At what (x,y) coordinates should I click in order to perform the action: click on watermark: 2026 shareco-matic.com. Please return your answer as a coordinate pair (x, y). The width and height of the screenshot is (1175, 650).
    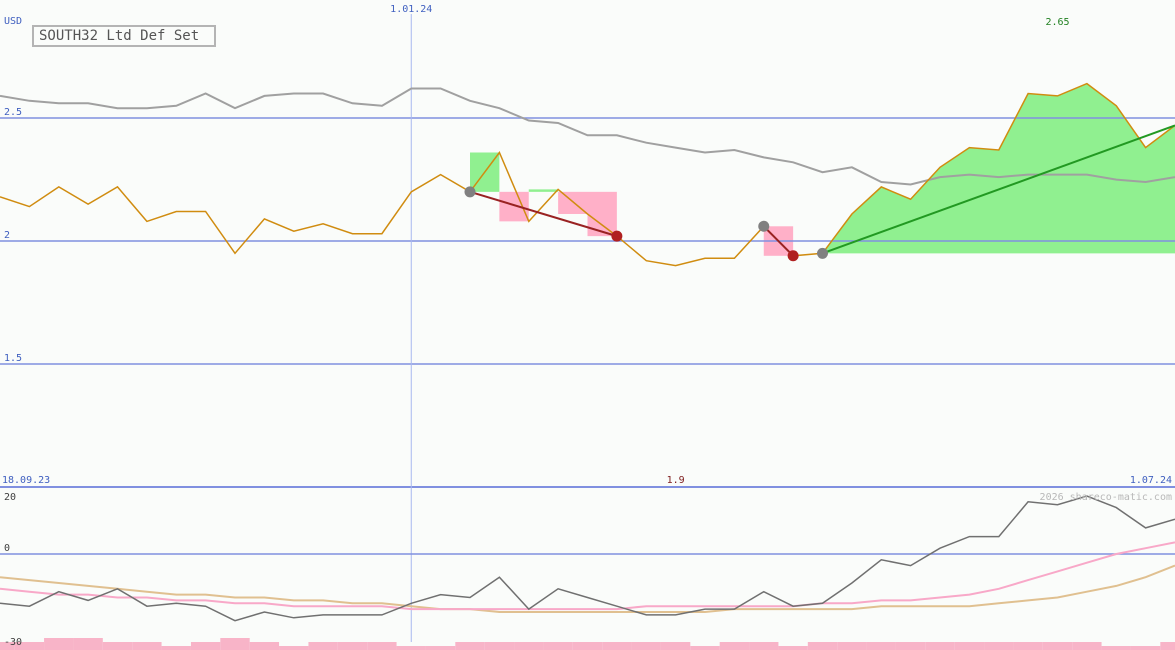
    Looking at the image, I should click on (1106, 497).